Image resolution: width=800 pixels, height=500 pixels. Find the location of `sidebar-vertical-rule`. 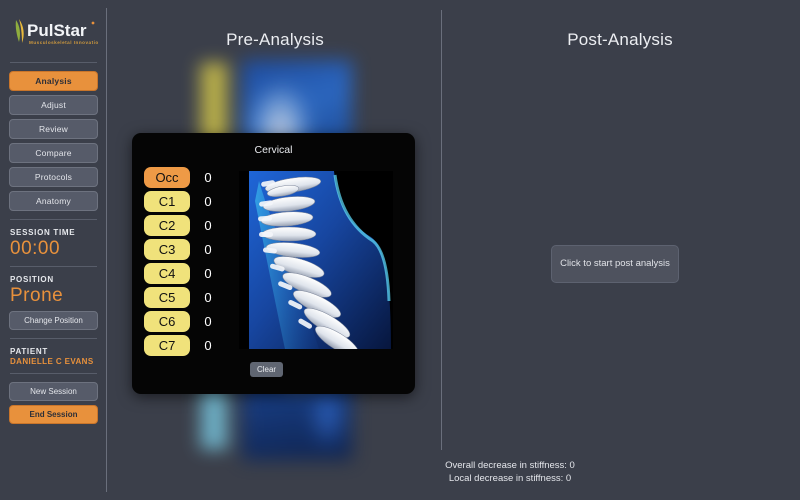

sidebar-vertical-rule is located at coordinates (106, 250).